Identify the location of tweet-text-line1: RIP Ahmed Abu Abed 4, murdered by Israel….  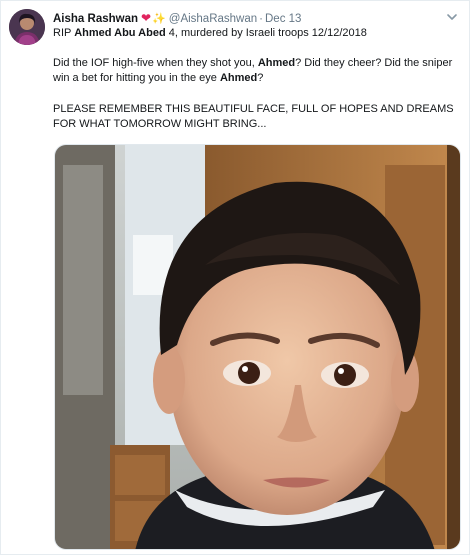
(254, 33).